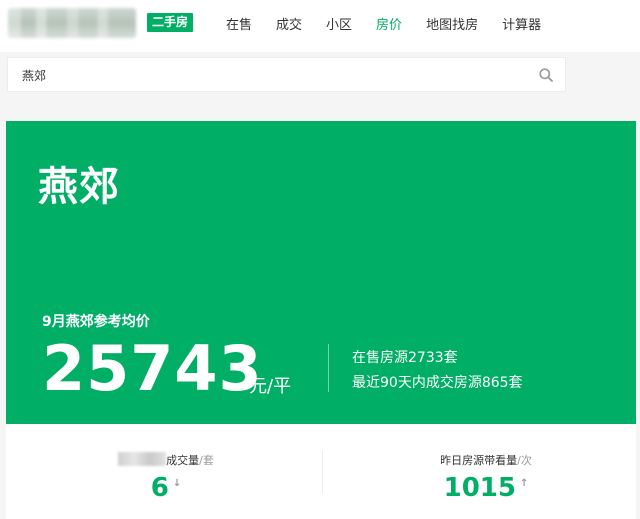 The width and height of the screenshot is (640, 519). I want to click on stat-viewings: 昨日房源带看量/次 1015 ↑, so click(486, 478).